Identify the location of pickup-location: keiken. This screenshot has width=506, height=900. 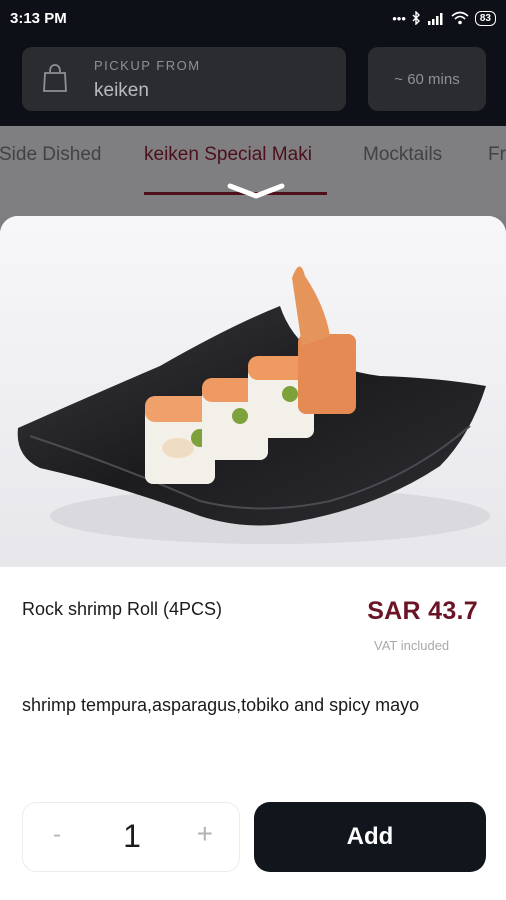
(121, 90).